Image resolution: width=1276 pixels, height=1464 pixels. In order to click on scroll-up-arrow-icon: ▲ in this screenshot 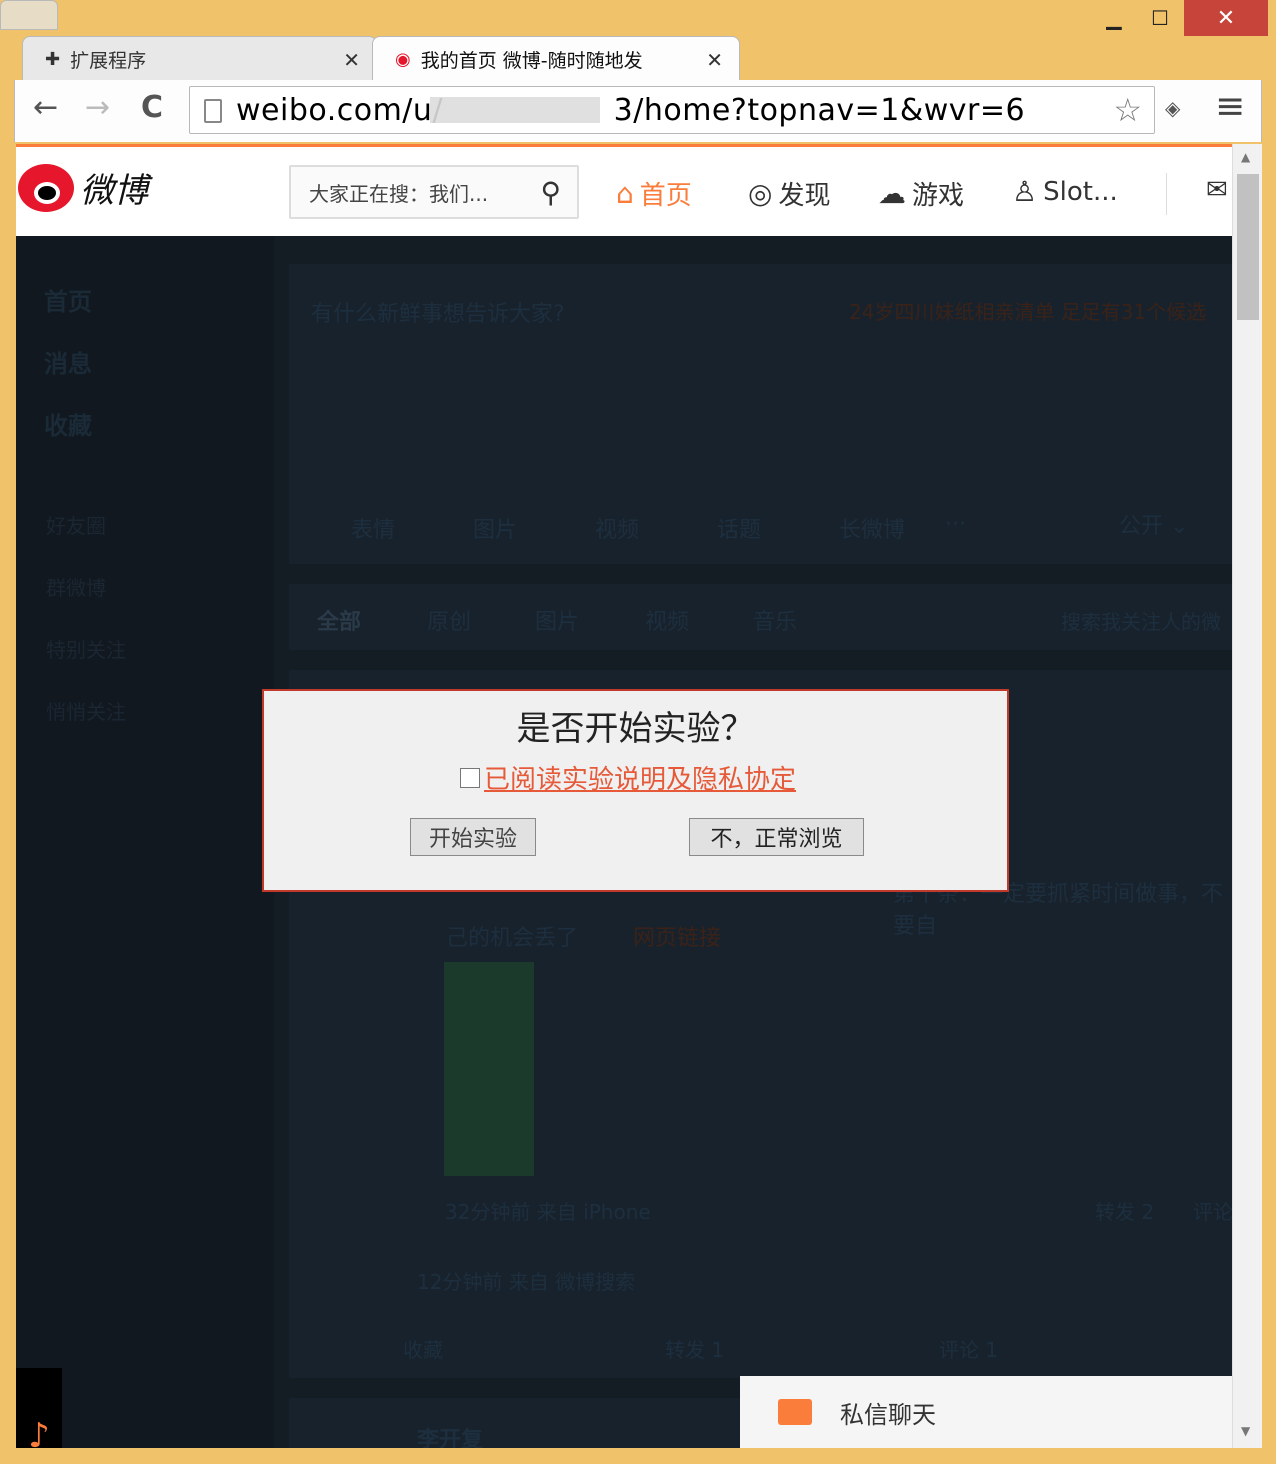, I will do `click(1245, 157)`.